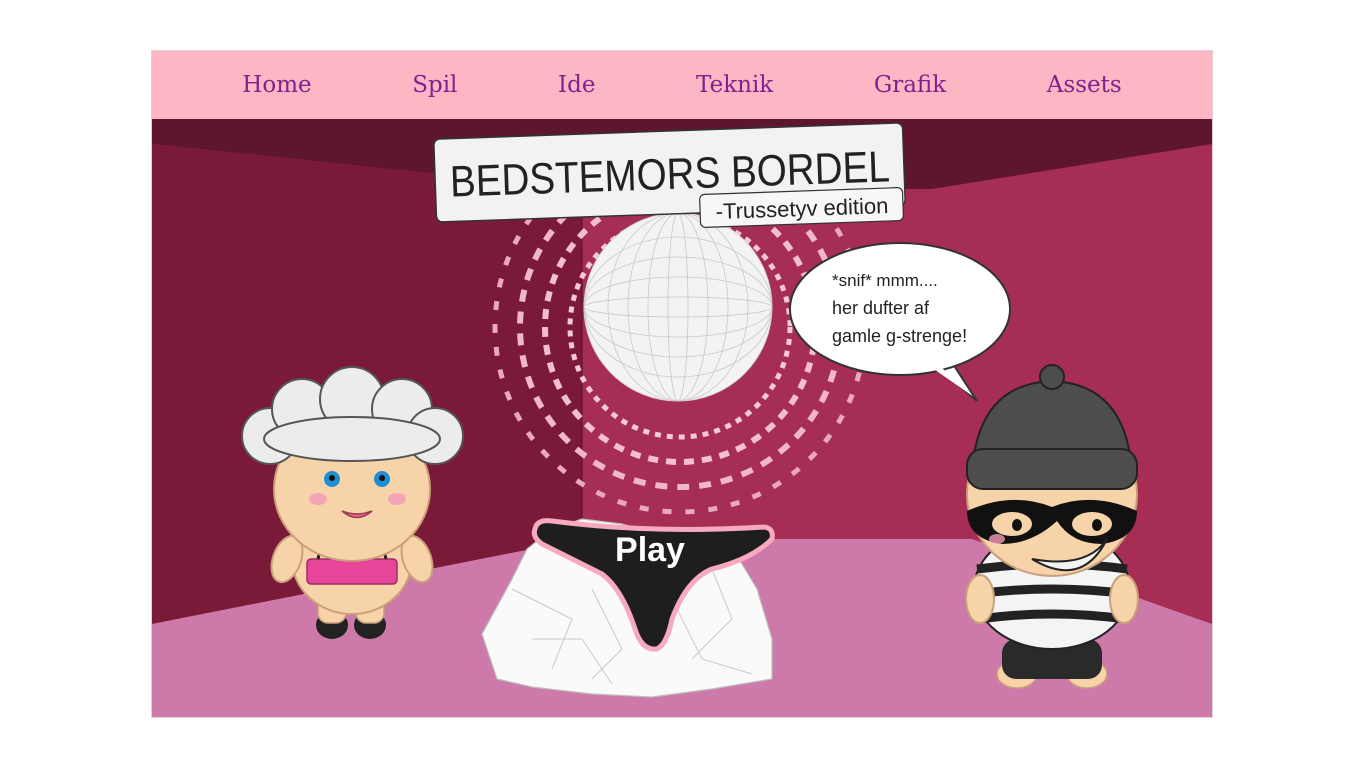  What do you see at coordinates (734, 85) in the screenshot?
I see `nav-teknik-link: Teknik` at bounding box center [734, 85].